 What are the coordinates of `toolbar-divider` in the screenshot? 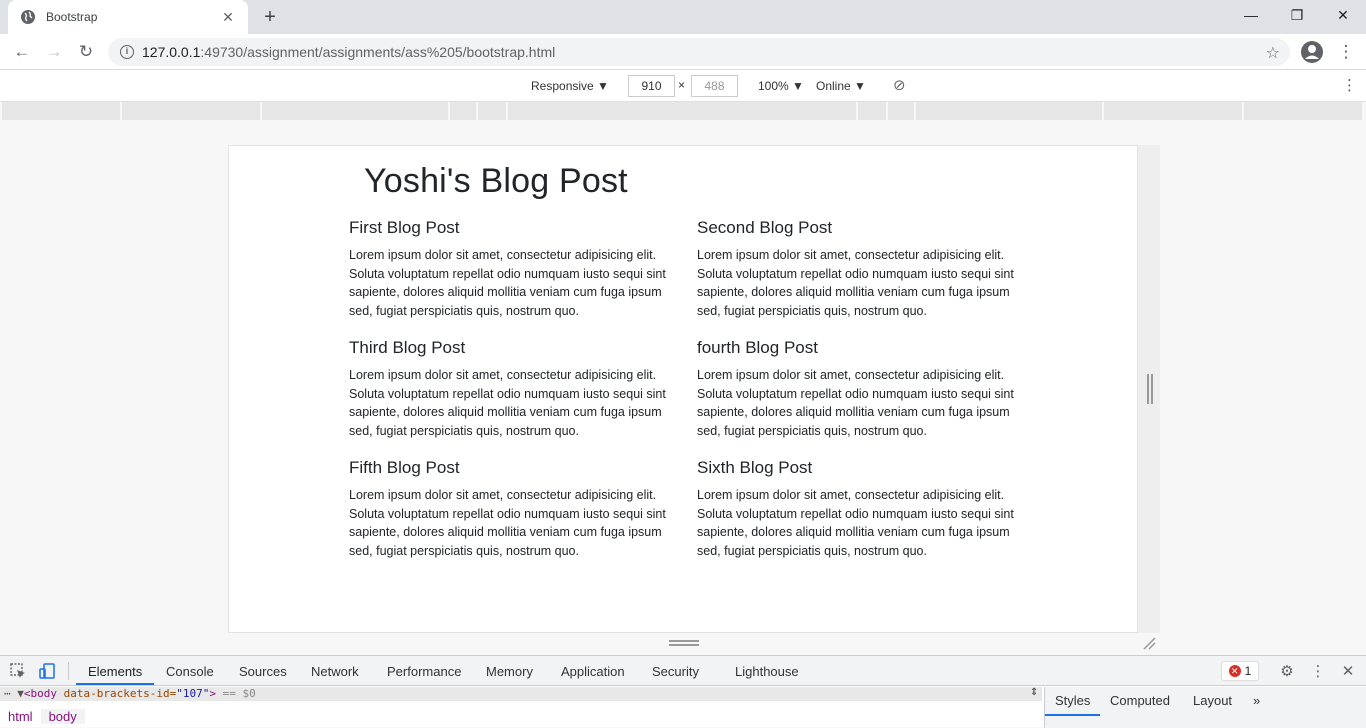 It's located at (68, 671).